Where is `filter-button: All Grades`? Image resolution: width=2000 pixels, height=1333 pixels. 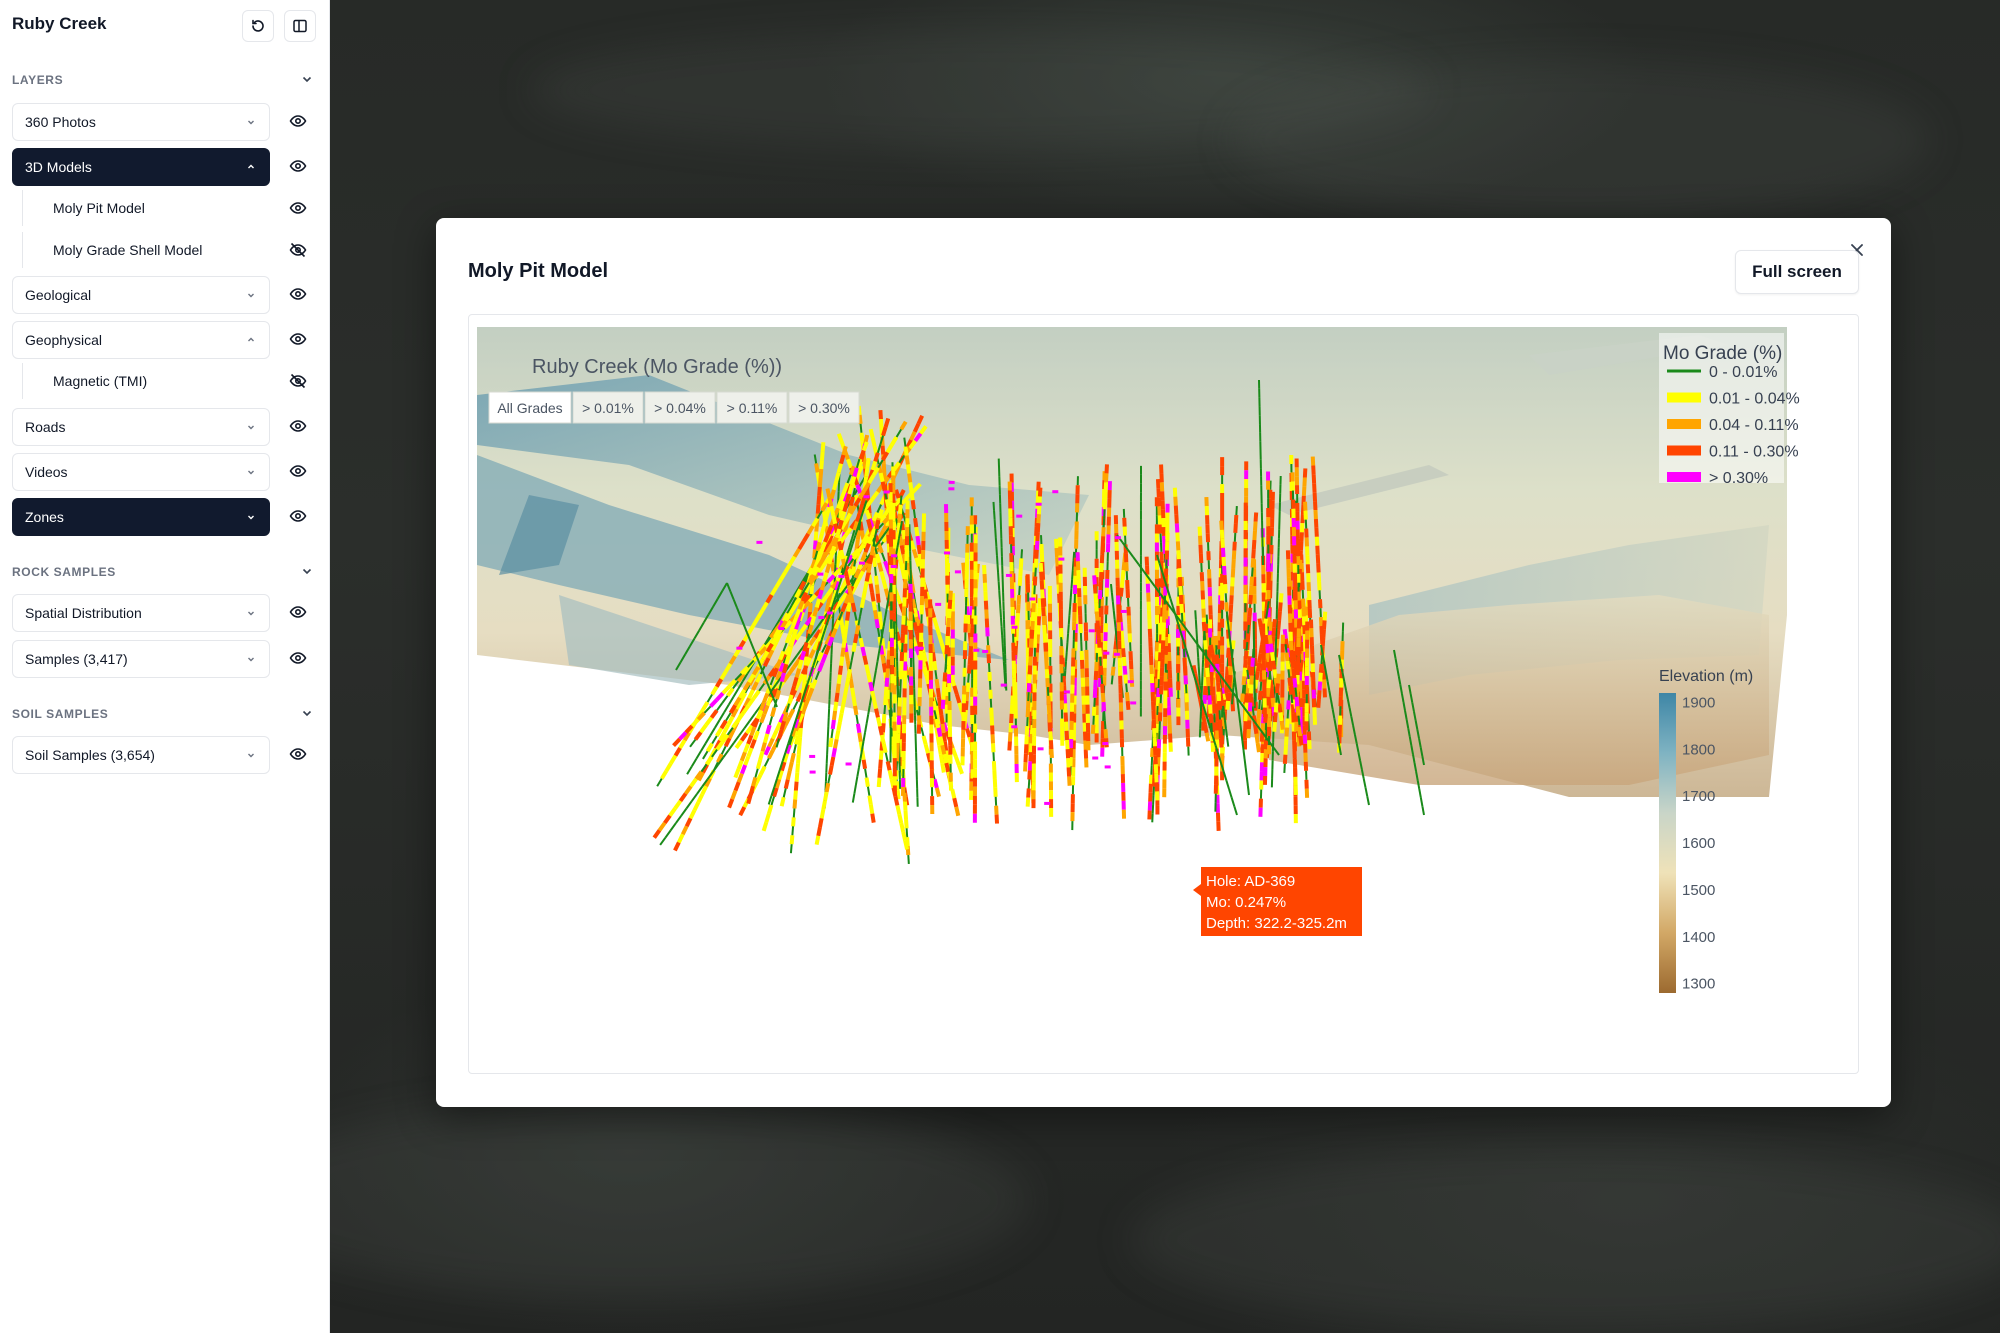 filter-button: All Grades is located at coordinates (530, 407).